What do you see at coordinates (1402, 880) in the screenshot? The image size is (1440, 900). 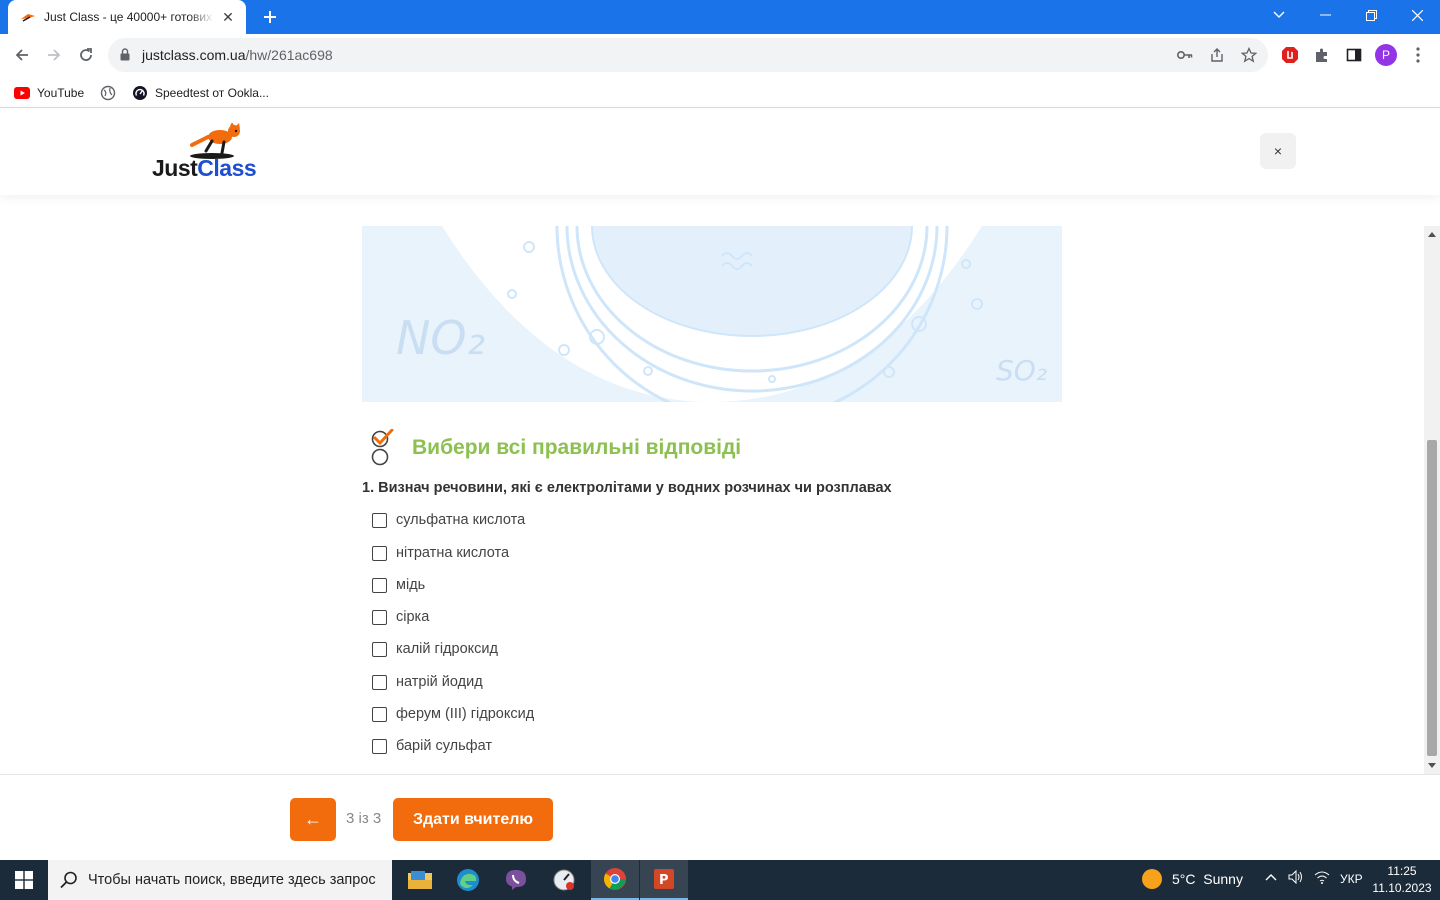 I see `taskbar-clock: 11:25 11.10.2023` at bounding box center [1402, 880].